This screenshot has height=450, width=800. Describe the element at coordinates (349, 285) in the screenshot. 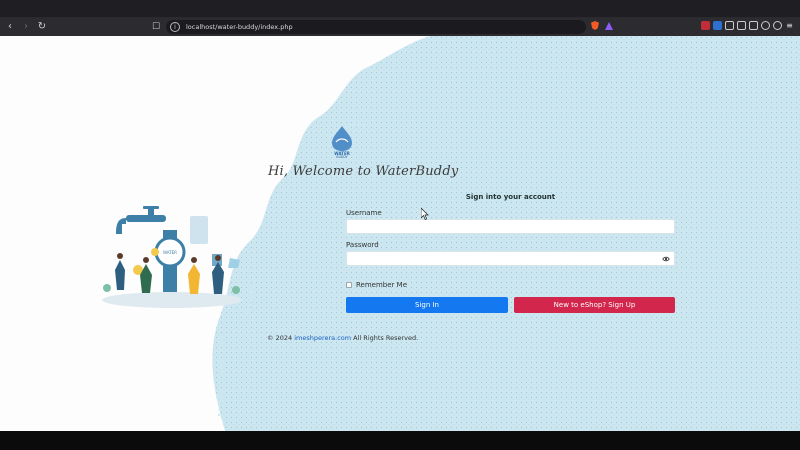

I see `remember-checkbox` at that location.